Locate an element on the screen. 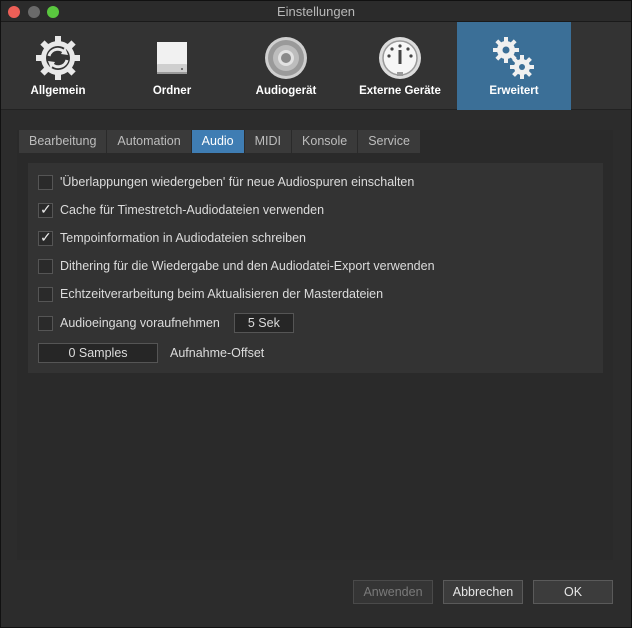 This screenshot has width=632, height=628. window-title: Einstellungen is located at coordinates (316, 11).